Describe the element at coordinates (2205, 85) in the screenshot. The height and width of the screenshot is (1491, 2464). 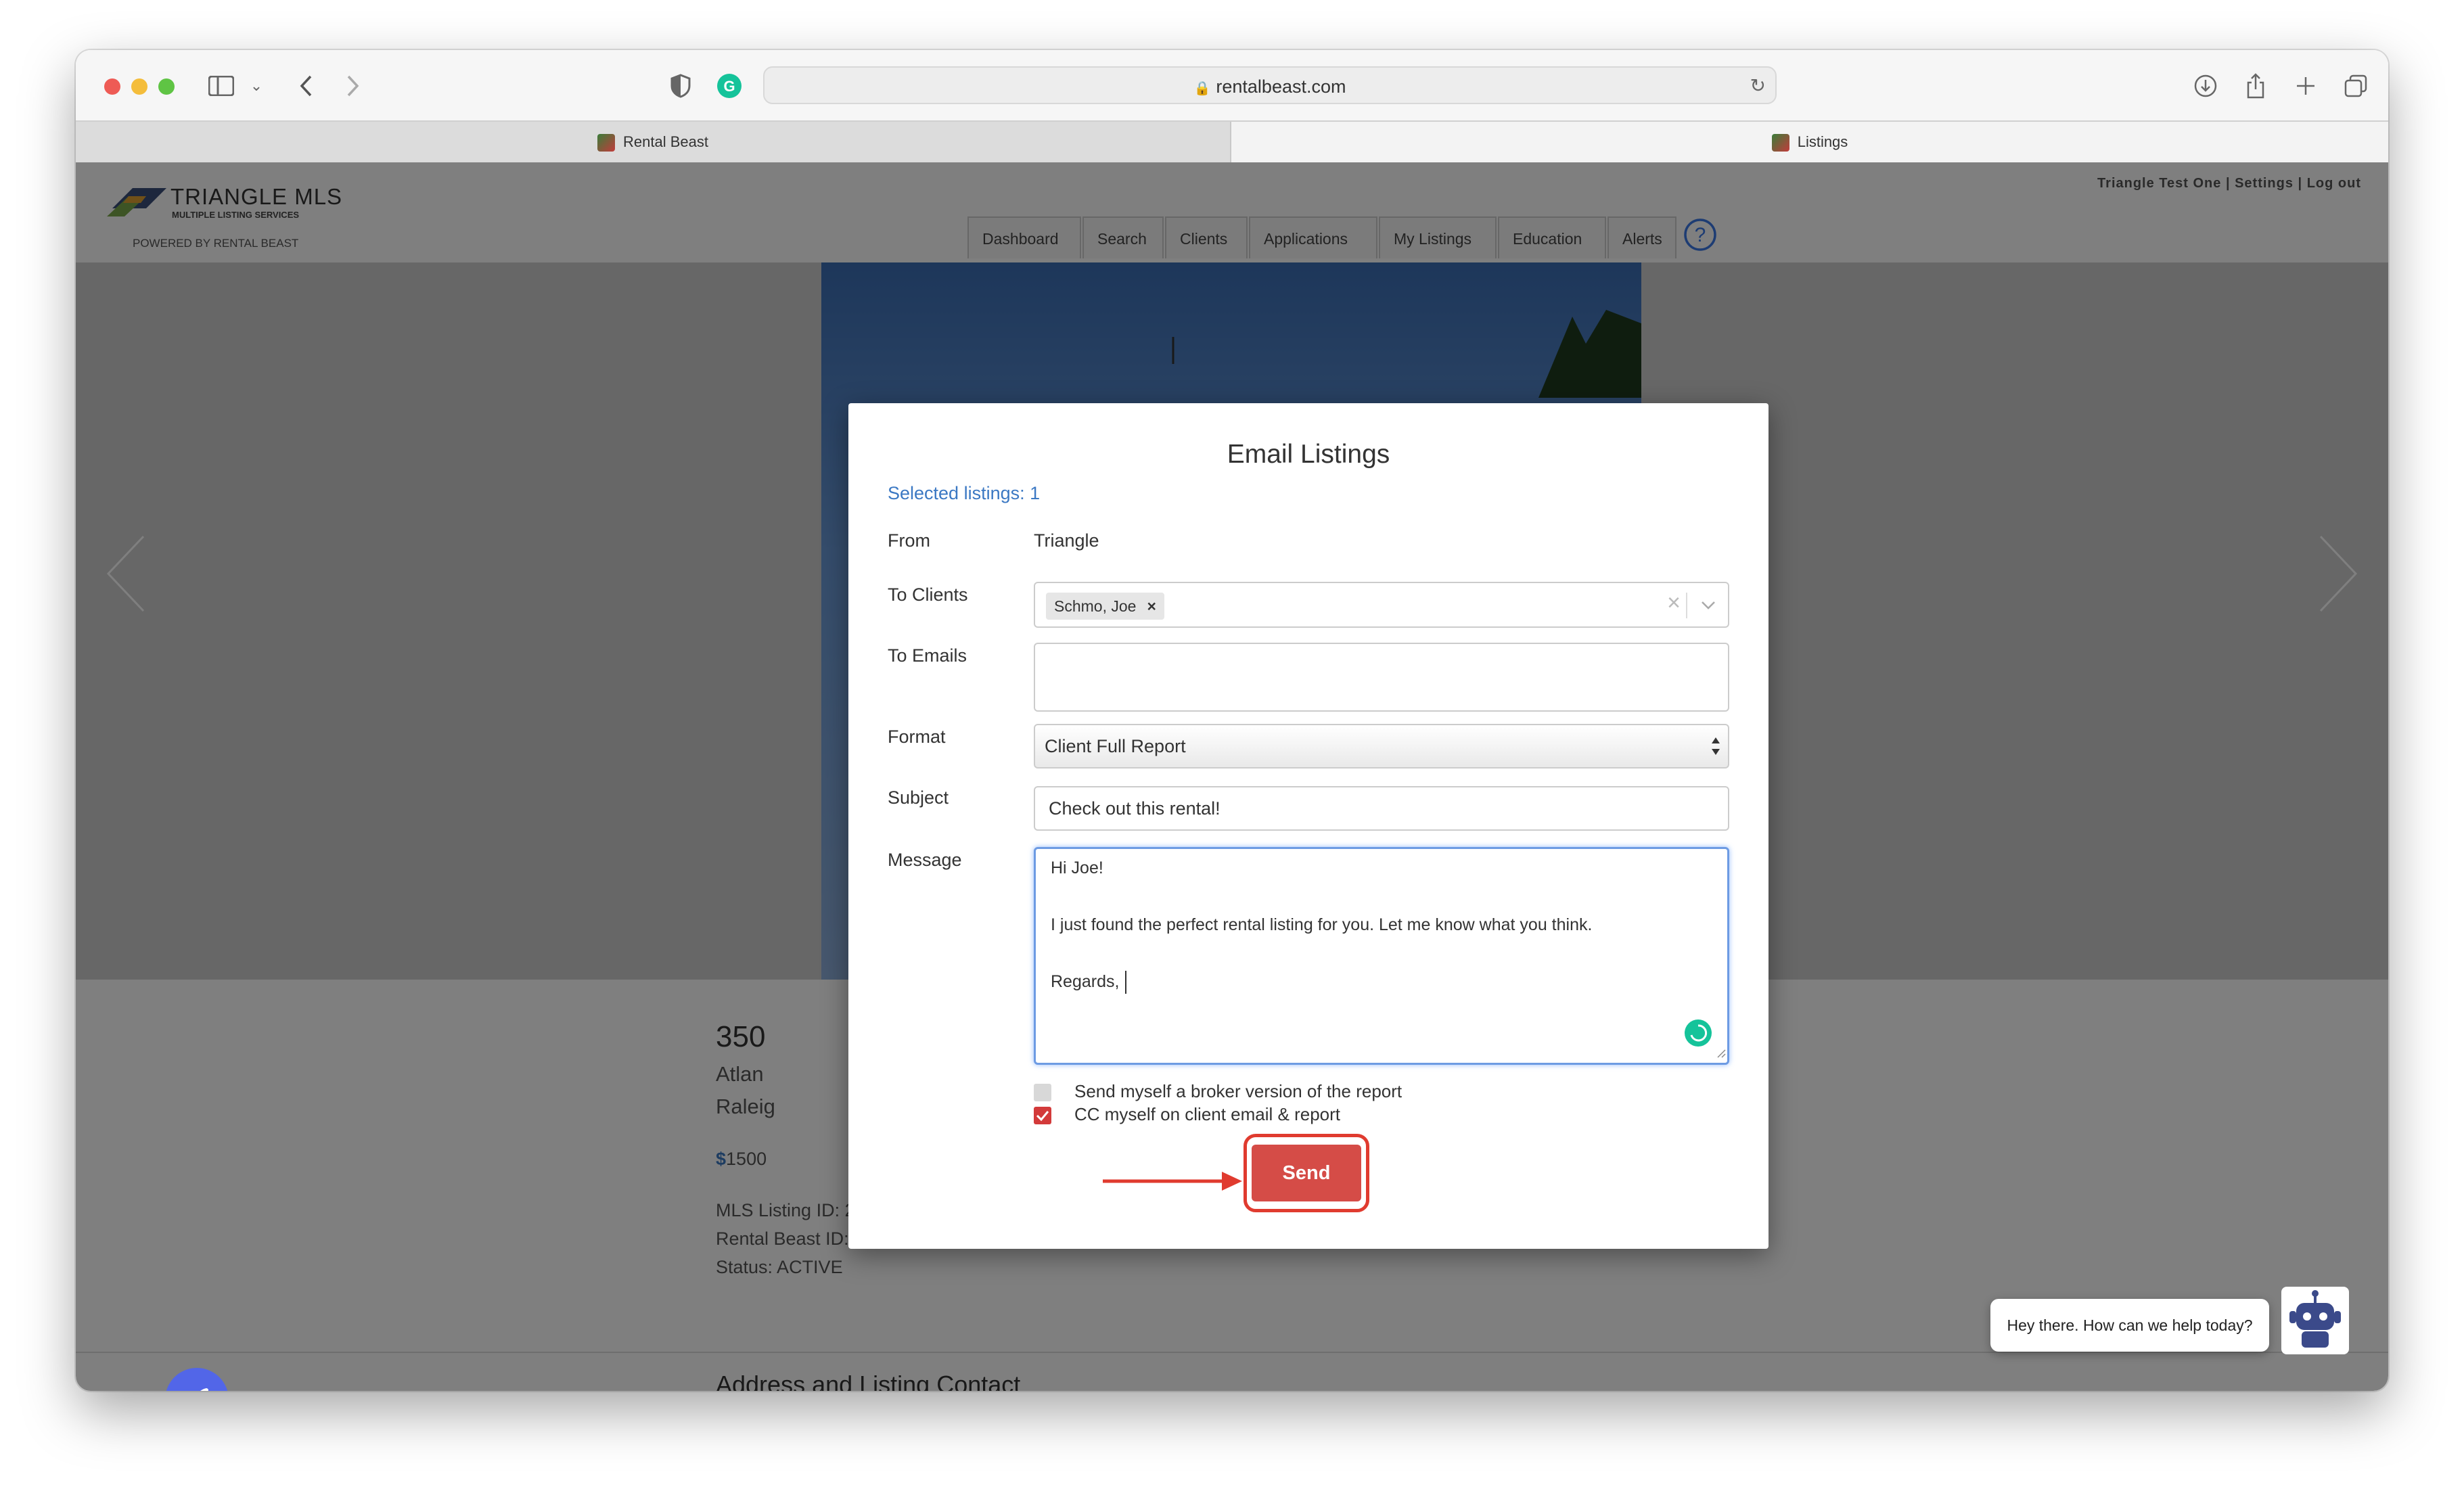
I see `download-icon` at that location.